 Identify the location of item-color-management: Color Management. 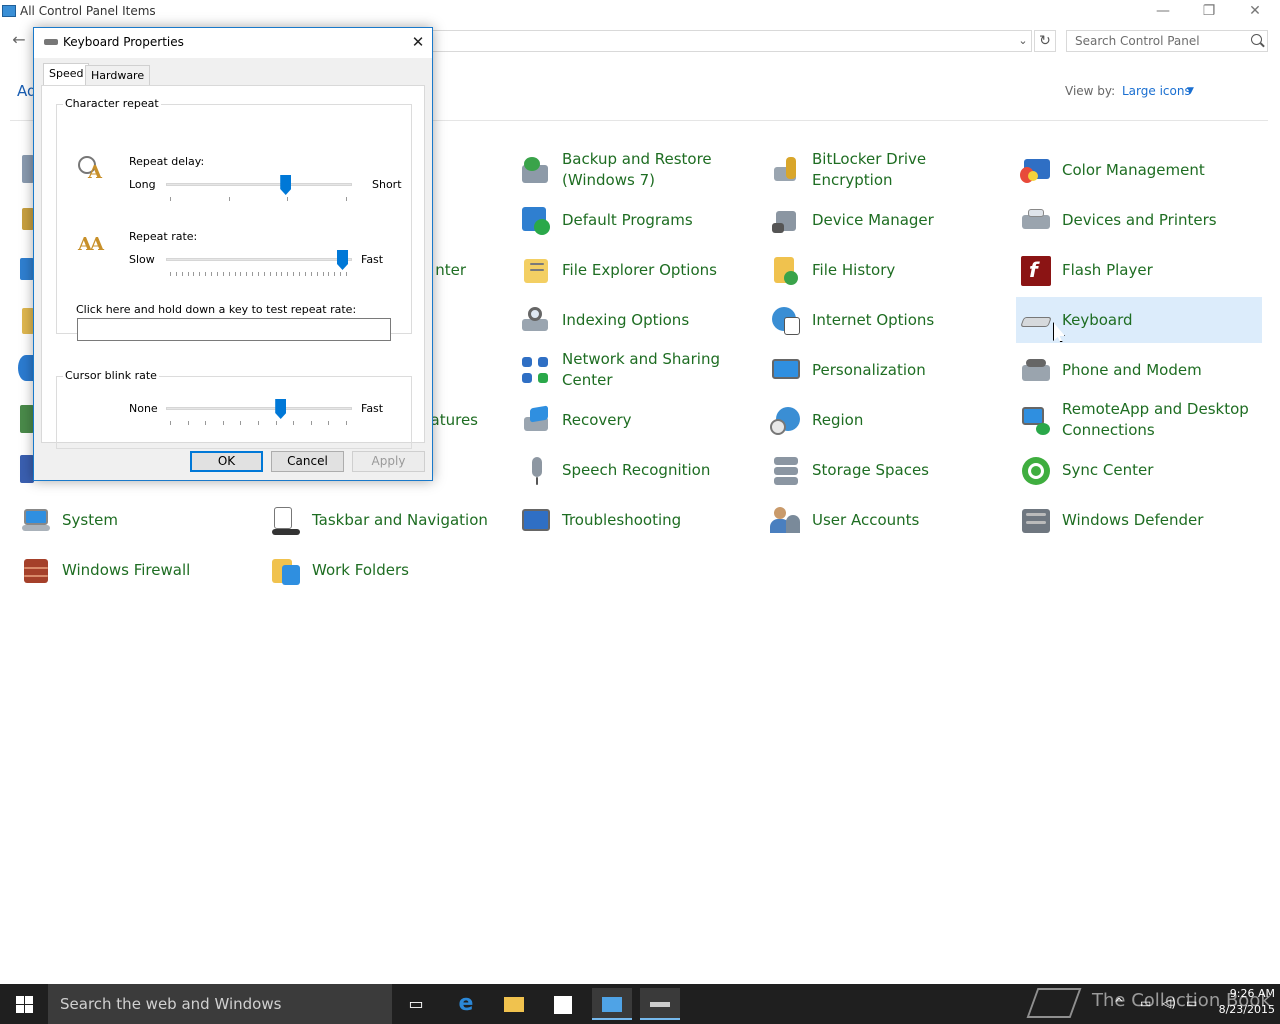
(1139, 170).